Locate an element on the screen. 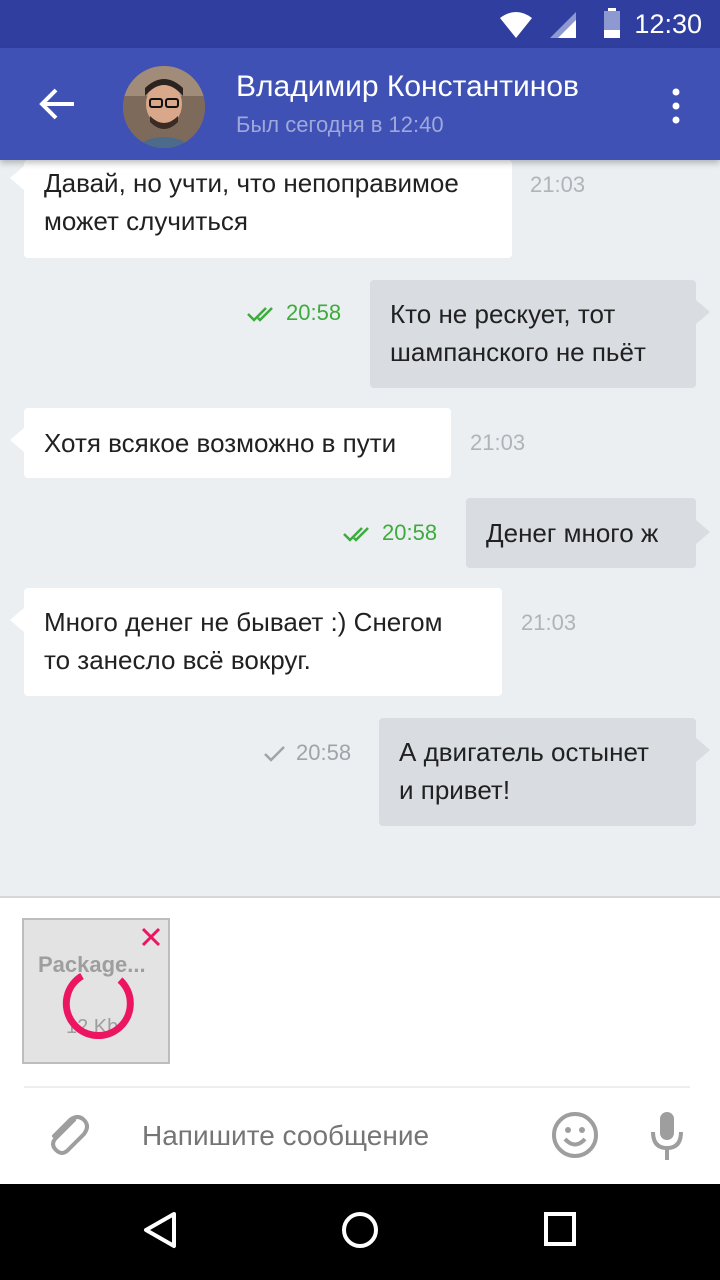 The width and height of the screenshot is (720, 1280). message-bubble: А двигатель остынет и привет! is located at coordinates (537, 772).